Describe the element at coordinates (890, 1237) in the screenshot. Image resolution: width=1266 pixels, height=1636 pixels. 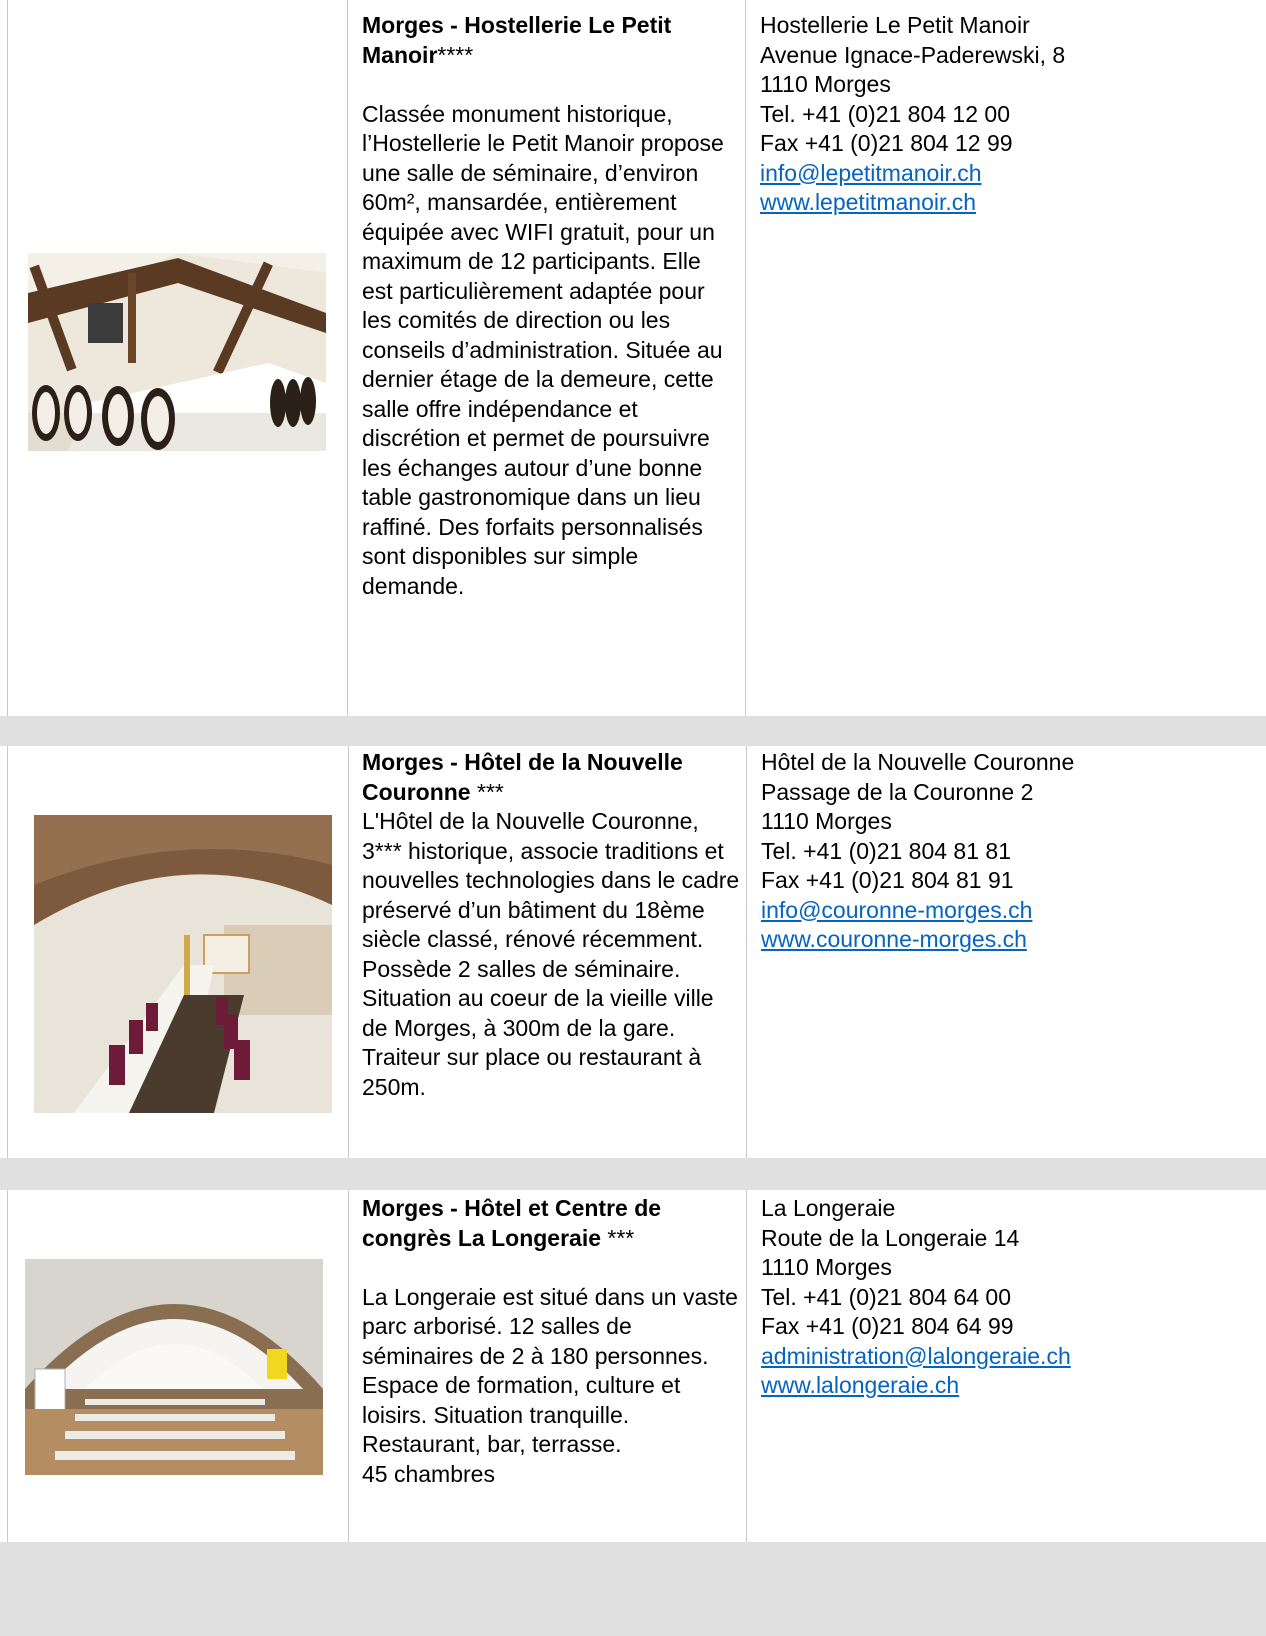
I see `contact-street: Route de la Longeraie 14` at that location.